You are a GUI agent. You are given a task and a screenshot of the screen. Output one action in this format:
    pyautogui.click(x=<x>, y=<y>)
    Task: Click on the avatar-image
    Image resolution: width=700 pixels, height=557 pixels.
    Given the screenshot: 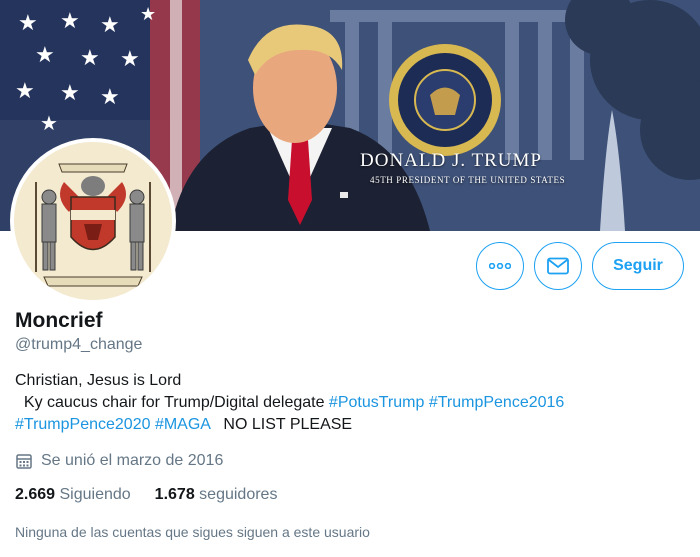 What is the action you would take?
    pyautogui.click(x=93, y=221)
    